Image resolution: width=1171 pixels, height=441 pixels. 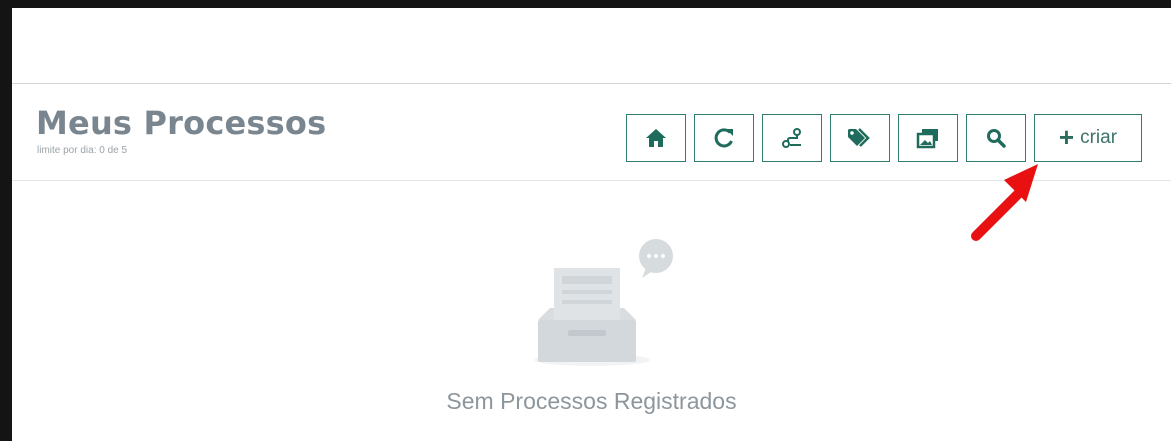 What do you see at coordinates (1004, 202) in the screenshot?
I see `red-arrow-icon` at bounding box center [1004, 202].